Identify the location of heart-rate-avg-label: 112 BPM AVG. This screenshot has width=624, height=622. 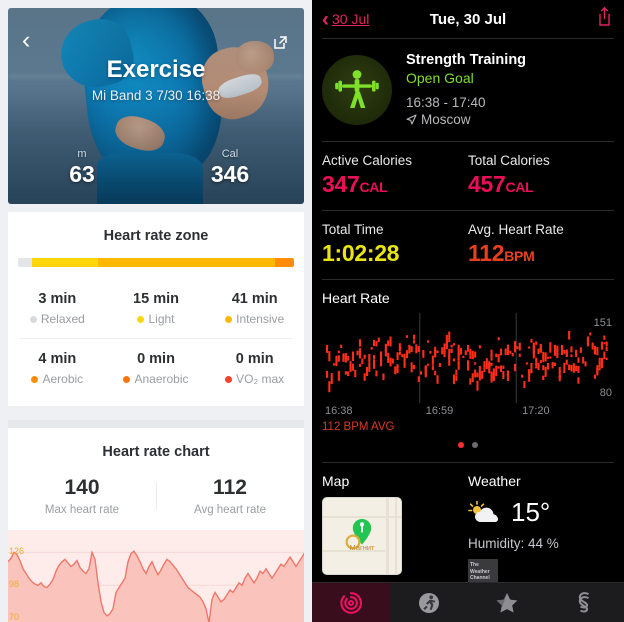
(358, 427).